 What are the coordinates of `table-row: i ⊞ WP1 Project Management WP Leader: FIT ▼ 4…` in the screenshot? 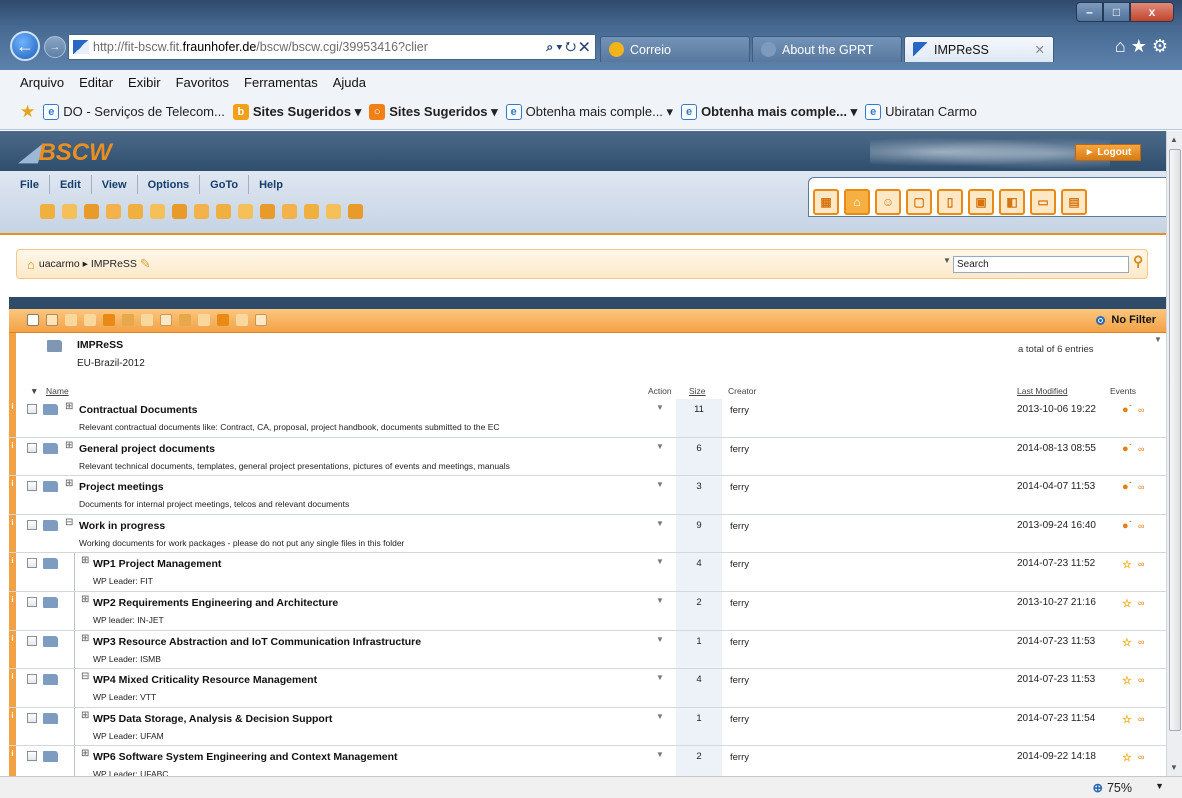 It's located at (587, 572).